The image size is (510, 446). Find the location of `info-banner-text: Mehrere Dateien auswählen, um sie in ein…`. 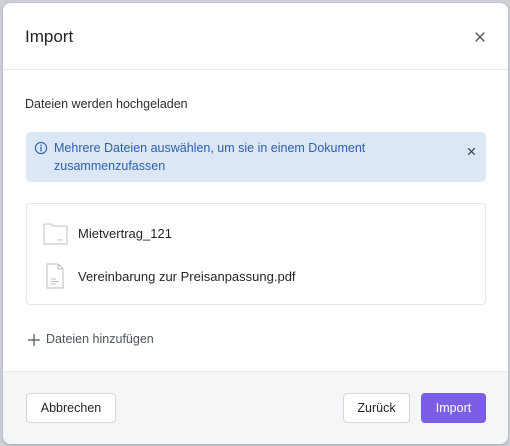

info-banner-text: Mehrere Dateien auswählen, um sie in ein… is located at coordinates (210, 157).